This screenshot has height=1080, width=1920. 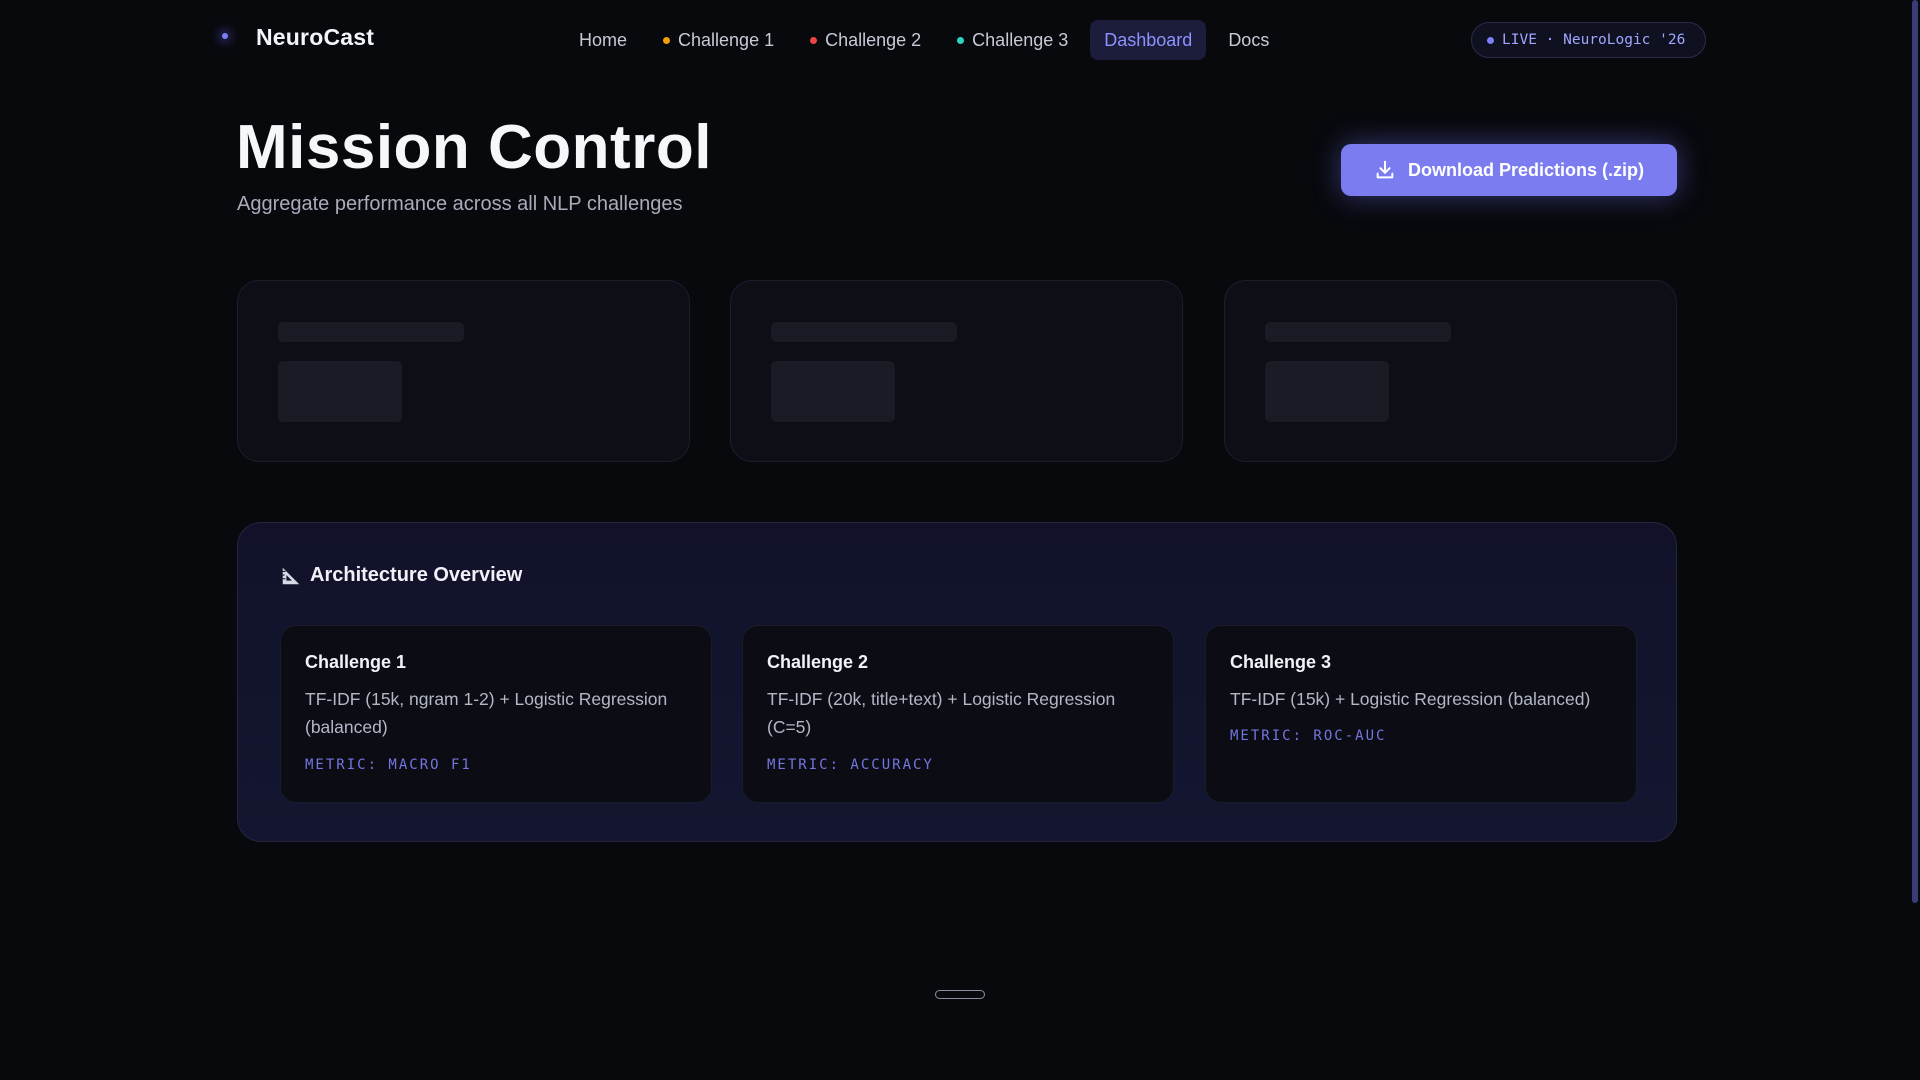 I want to click on page-scrollbar, so click(x=1915, y=451).